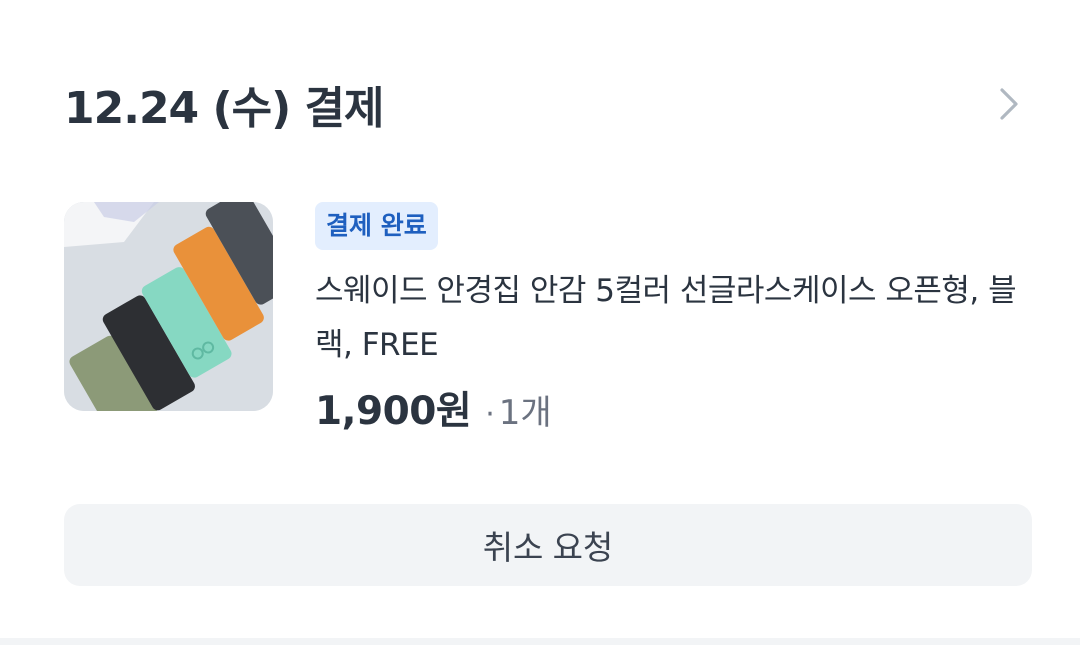 Image resolution: width=1080 pixels, height=645 pixels. Describe the element at coordinates (168, 306) in the screenshot. I see `product-image` at that location.